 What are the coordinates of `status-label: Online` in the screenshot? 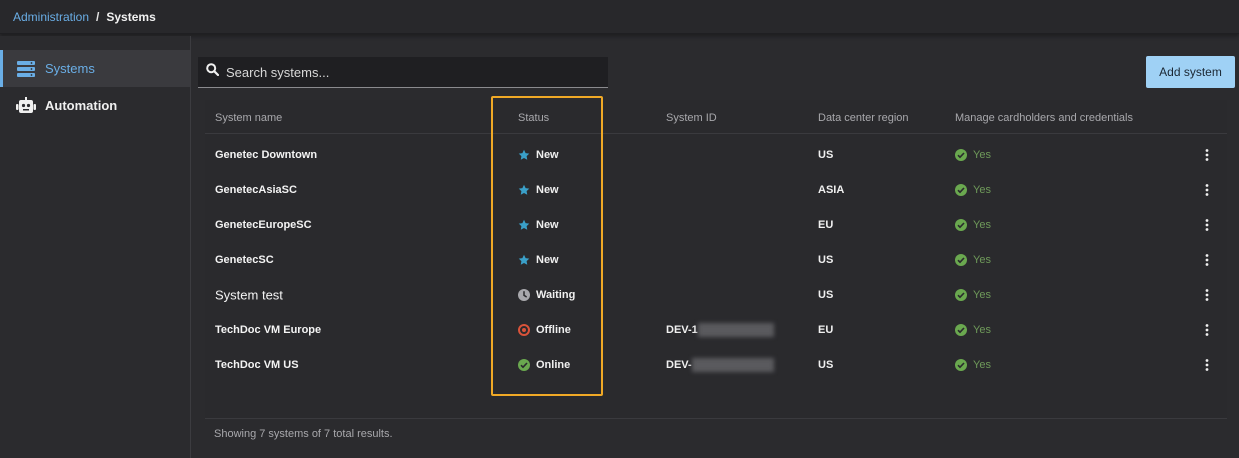 It's located at (553, 364).